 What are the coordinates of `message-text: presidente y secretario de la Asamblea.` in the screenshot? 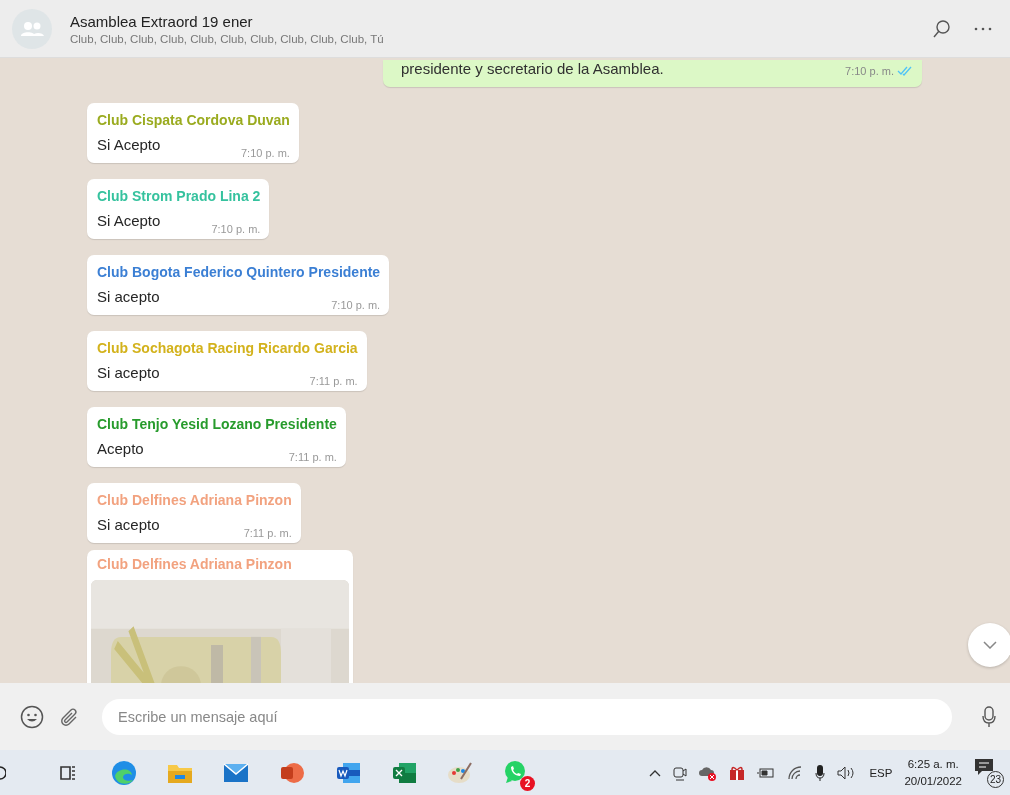 It's located at (532, 68).